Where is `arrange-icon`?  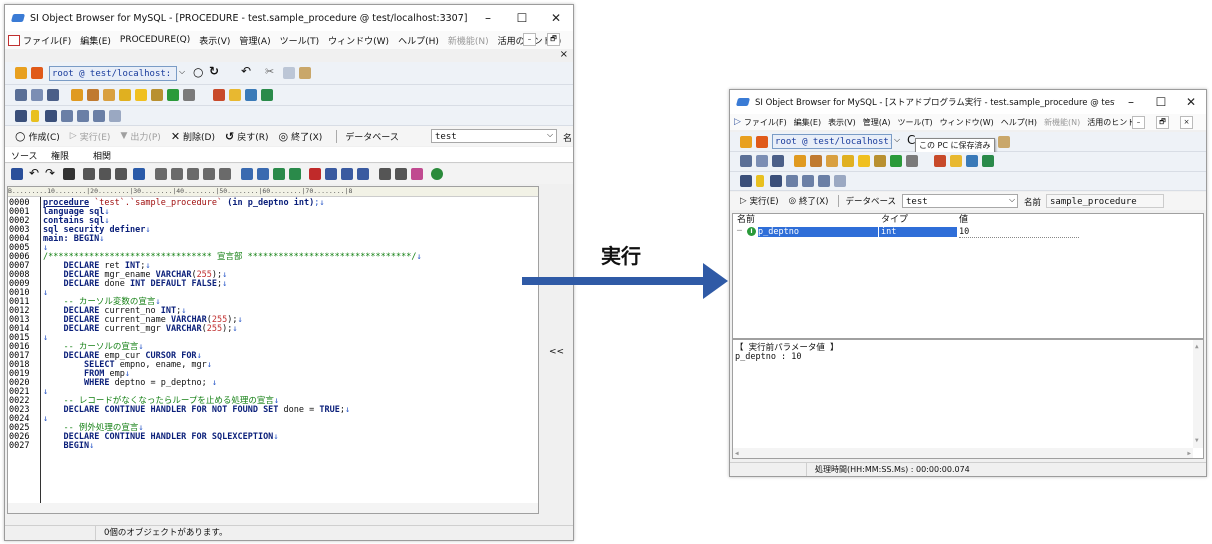 arrange-icon is located at coordinates (99, 116).